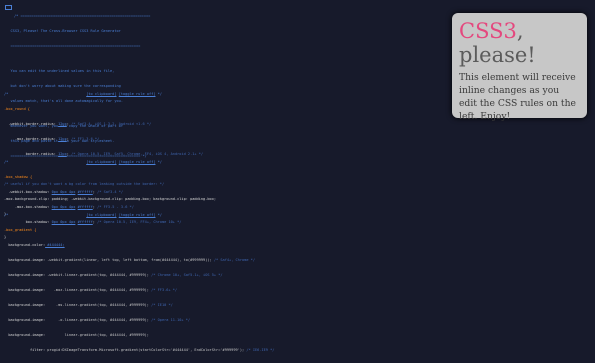  What do you see at coordinates (54, 245) in the screenshot?
I see `editable-value: #444444;` at bounding box center [54, 245].